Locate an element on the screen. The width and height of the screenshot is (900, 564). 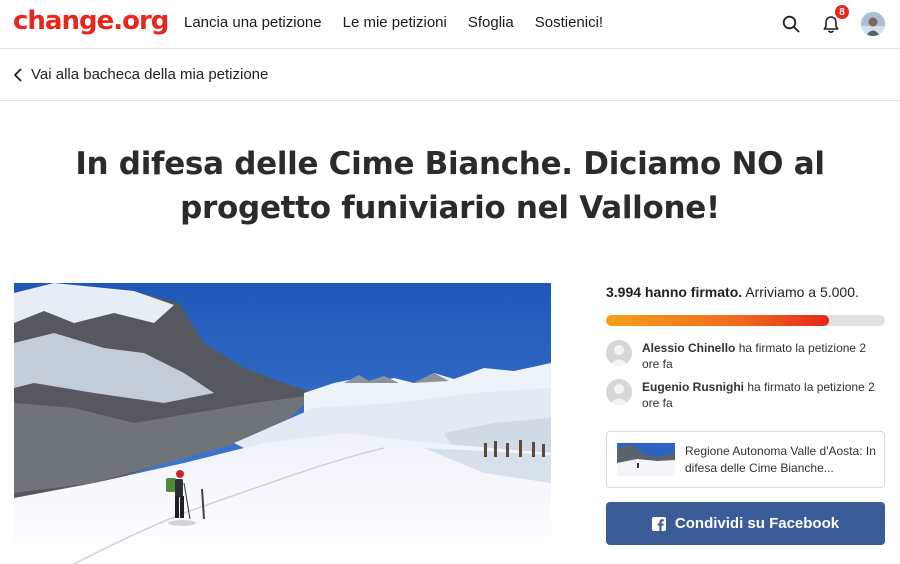
notification-badge: 8 is located at coordinates (842, 12).